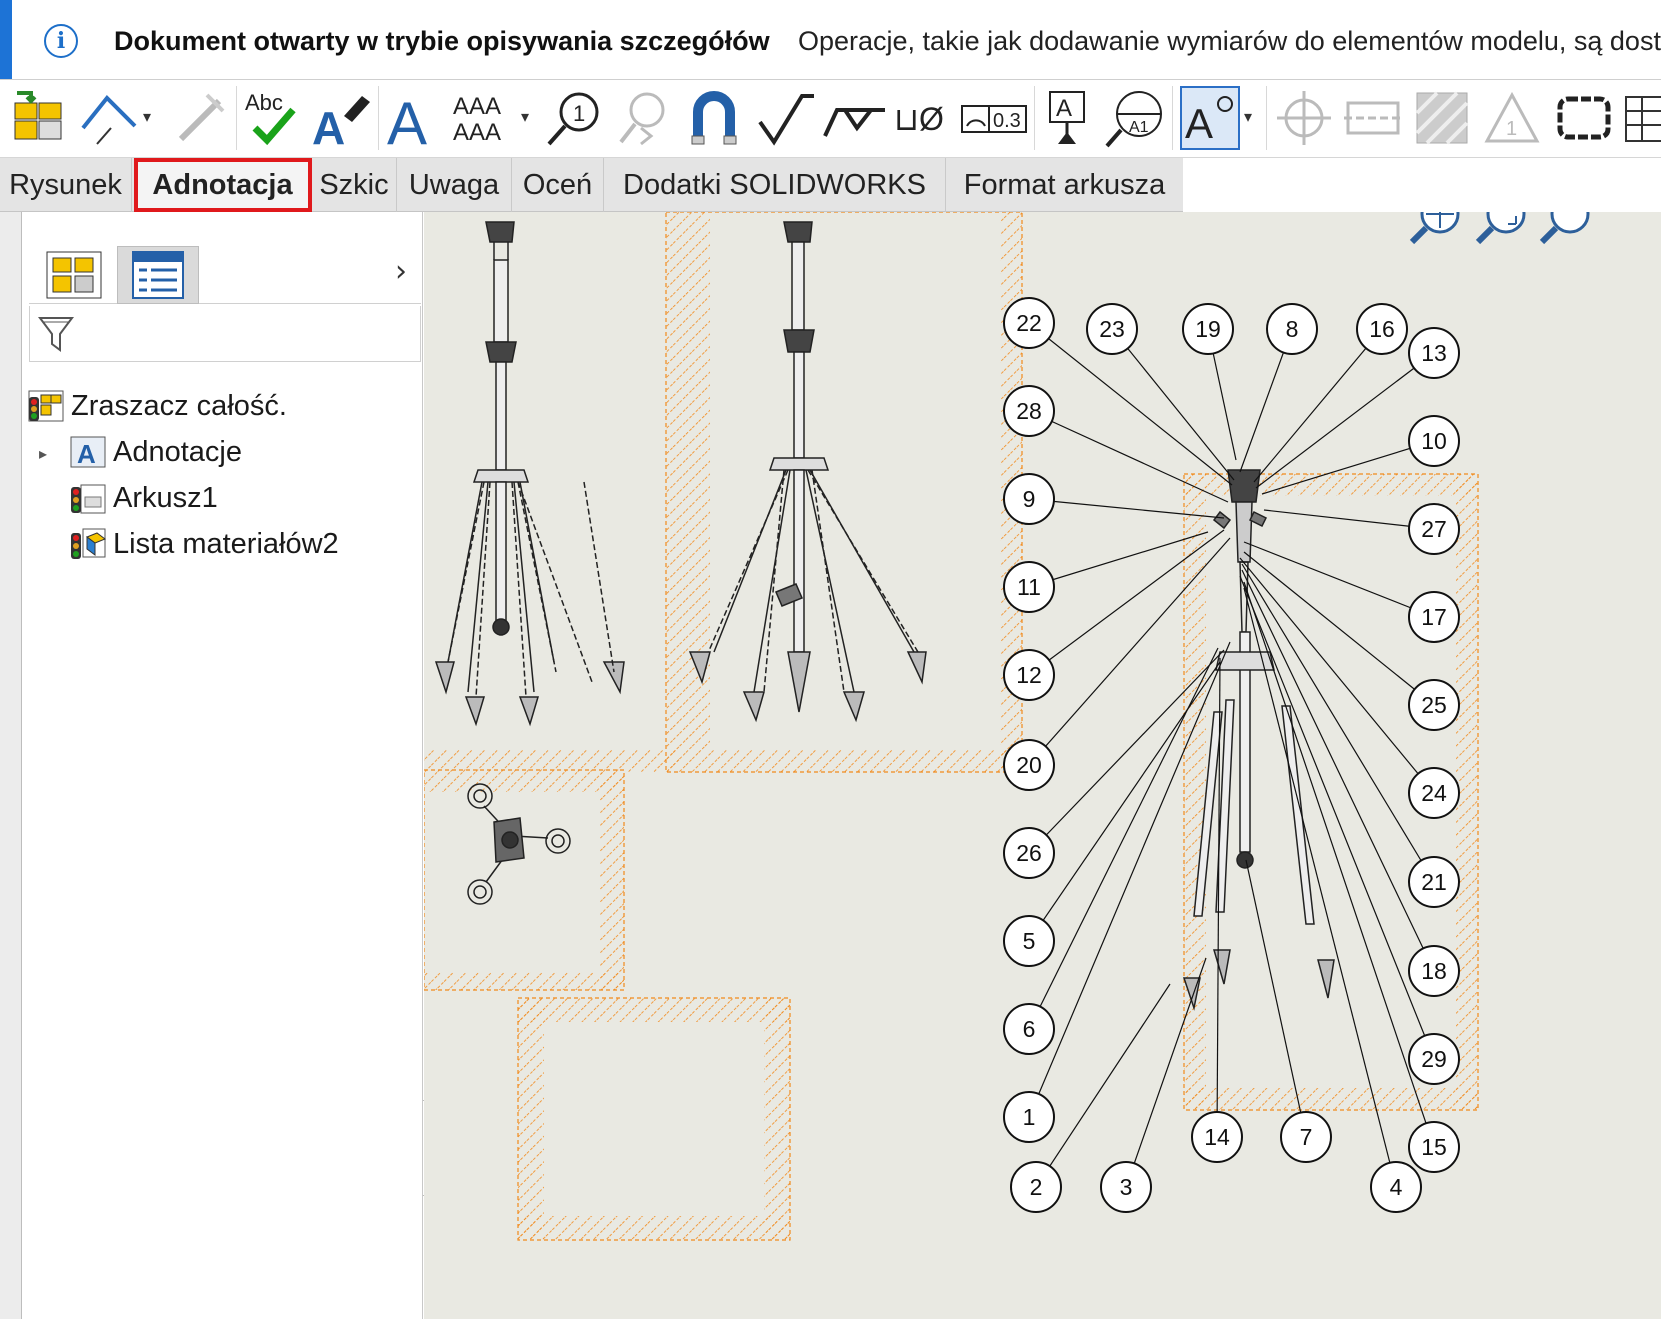 This screenshot has width=1661, height=1319. I want to click on weld-symbol-icon, so click(855, 118).